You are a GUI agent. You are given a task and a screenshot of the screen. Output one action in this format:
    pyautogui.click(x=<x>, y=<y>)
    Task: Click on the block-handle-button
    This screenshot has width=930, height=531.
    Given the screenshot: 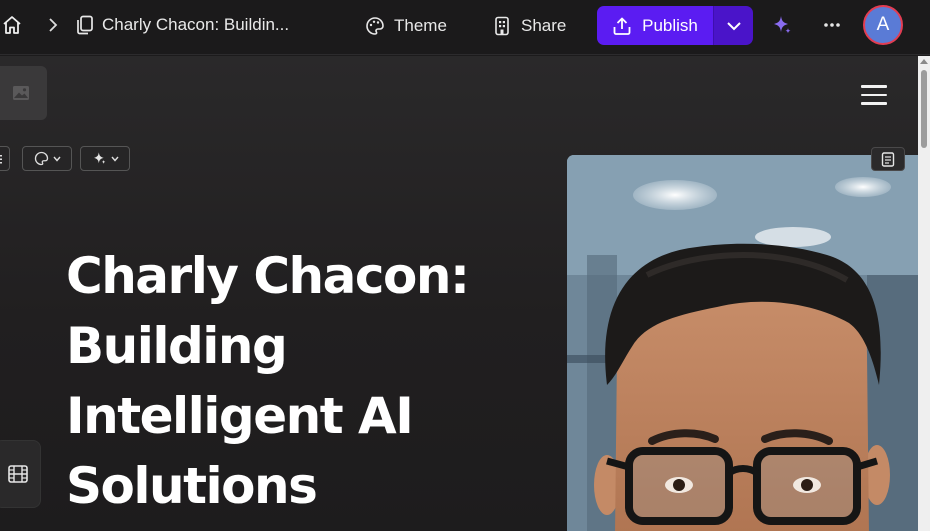 What is the action you would take?
    pyautogui.click(x=5, y=158)
    